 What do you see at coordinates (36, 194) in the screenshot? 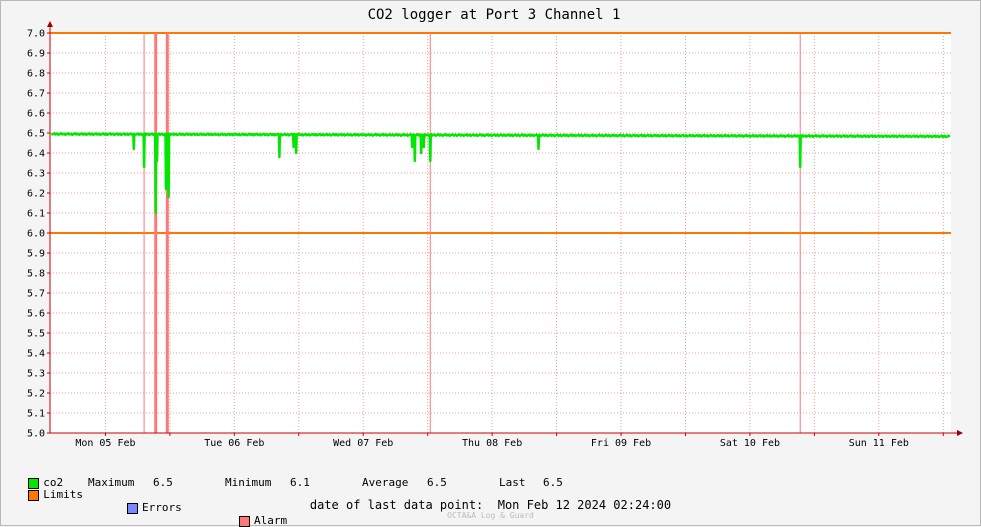
I see `y-tick-label: 6.2` at bounding box center [36, 194].